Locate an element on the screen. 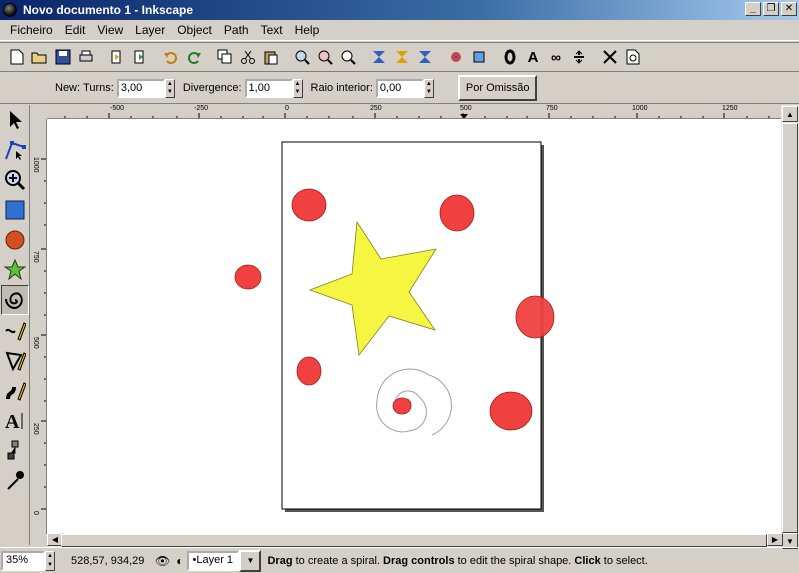 This screenshot has width=799, height=573. vertical-scroll-thumb is located at coordinates (790, 328).